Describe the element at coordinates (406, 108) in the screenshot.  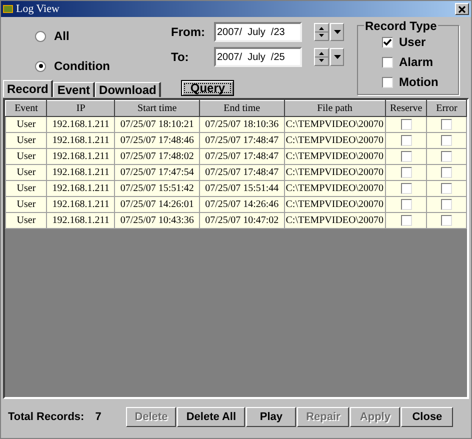
I see `column-header: Reserve` at that location.